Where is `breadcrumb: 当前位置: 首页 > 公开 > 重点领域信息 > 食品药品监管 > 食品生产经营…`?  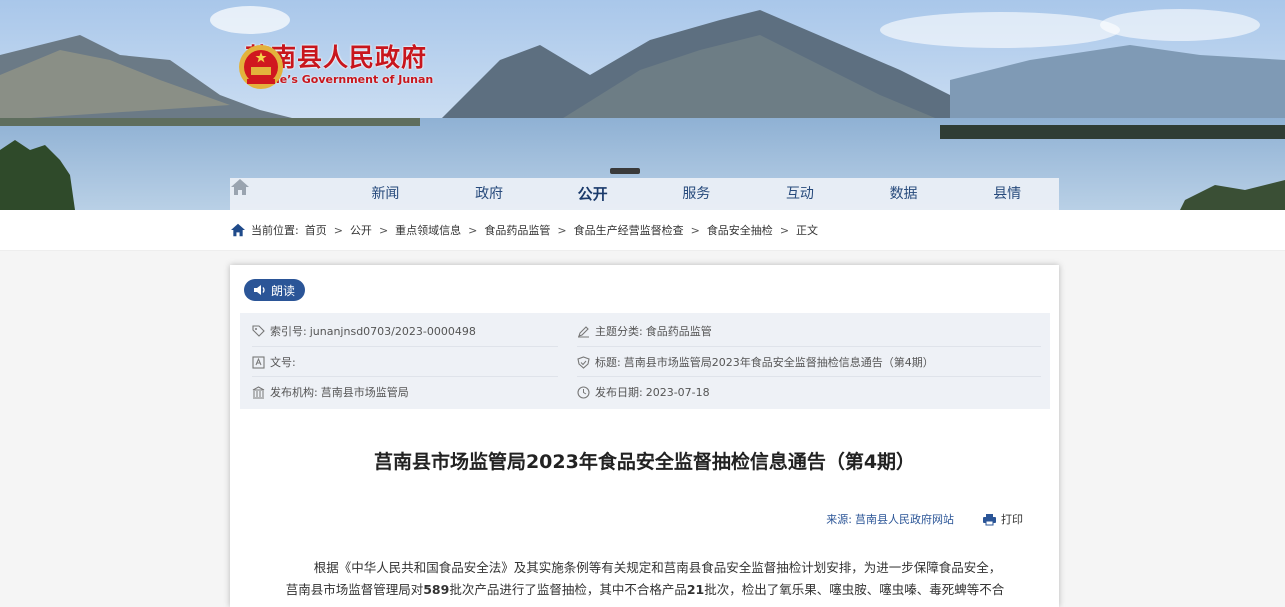
breadcrumb: 当前位置: 首页 > 公开 > 重点领域信息 > 食品药品监管 > 食品生产经营… is located at coordinates (524, 230).